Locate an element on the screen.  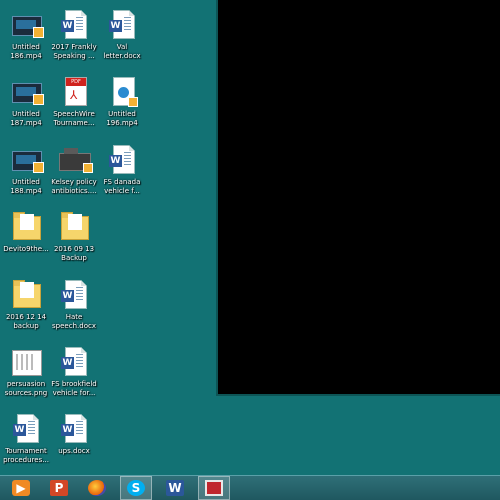
taskbar-firefox is located at coordinates (97, 488).